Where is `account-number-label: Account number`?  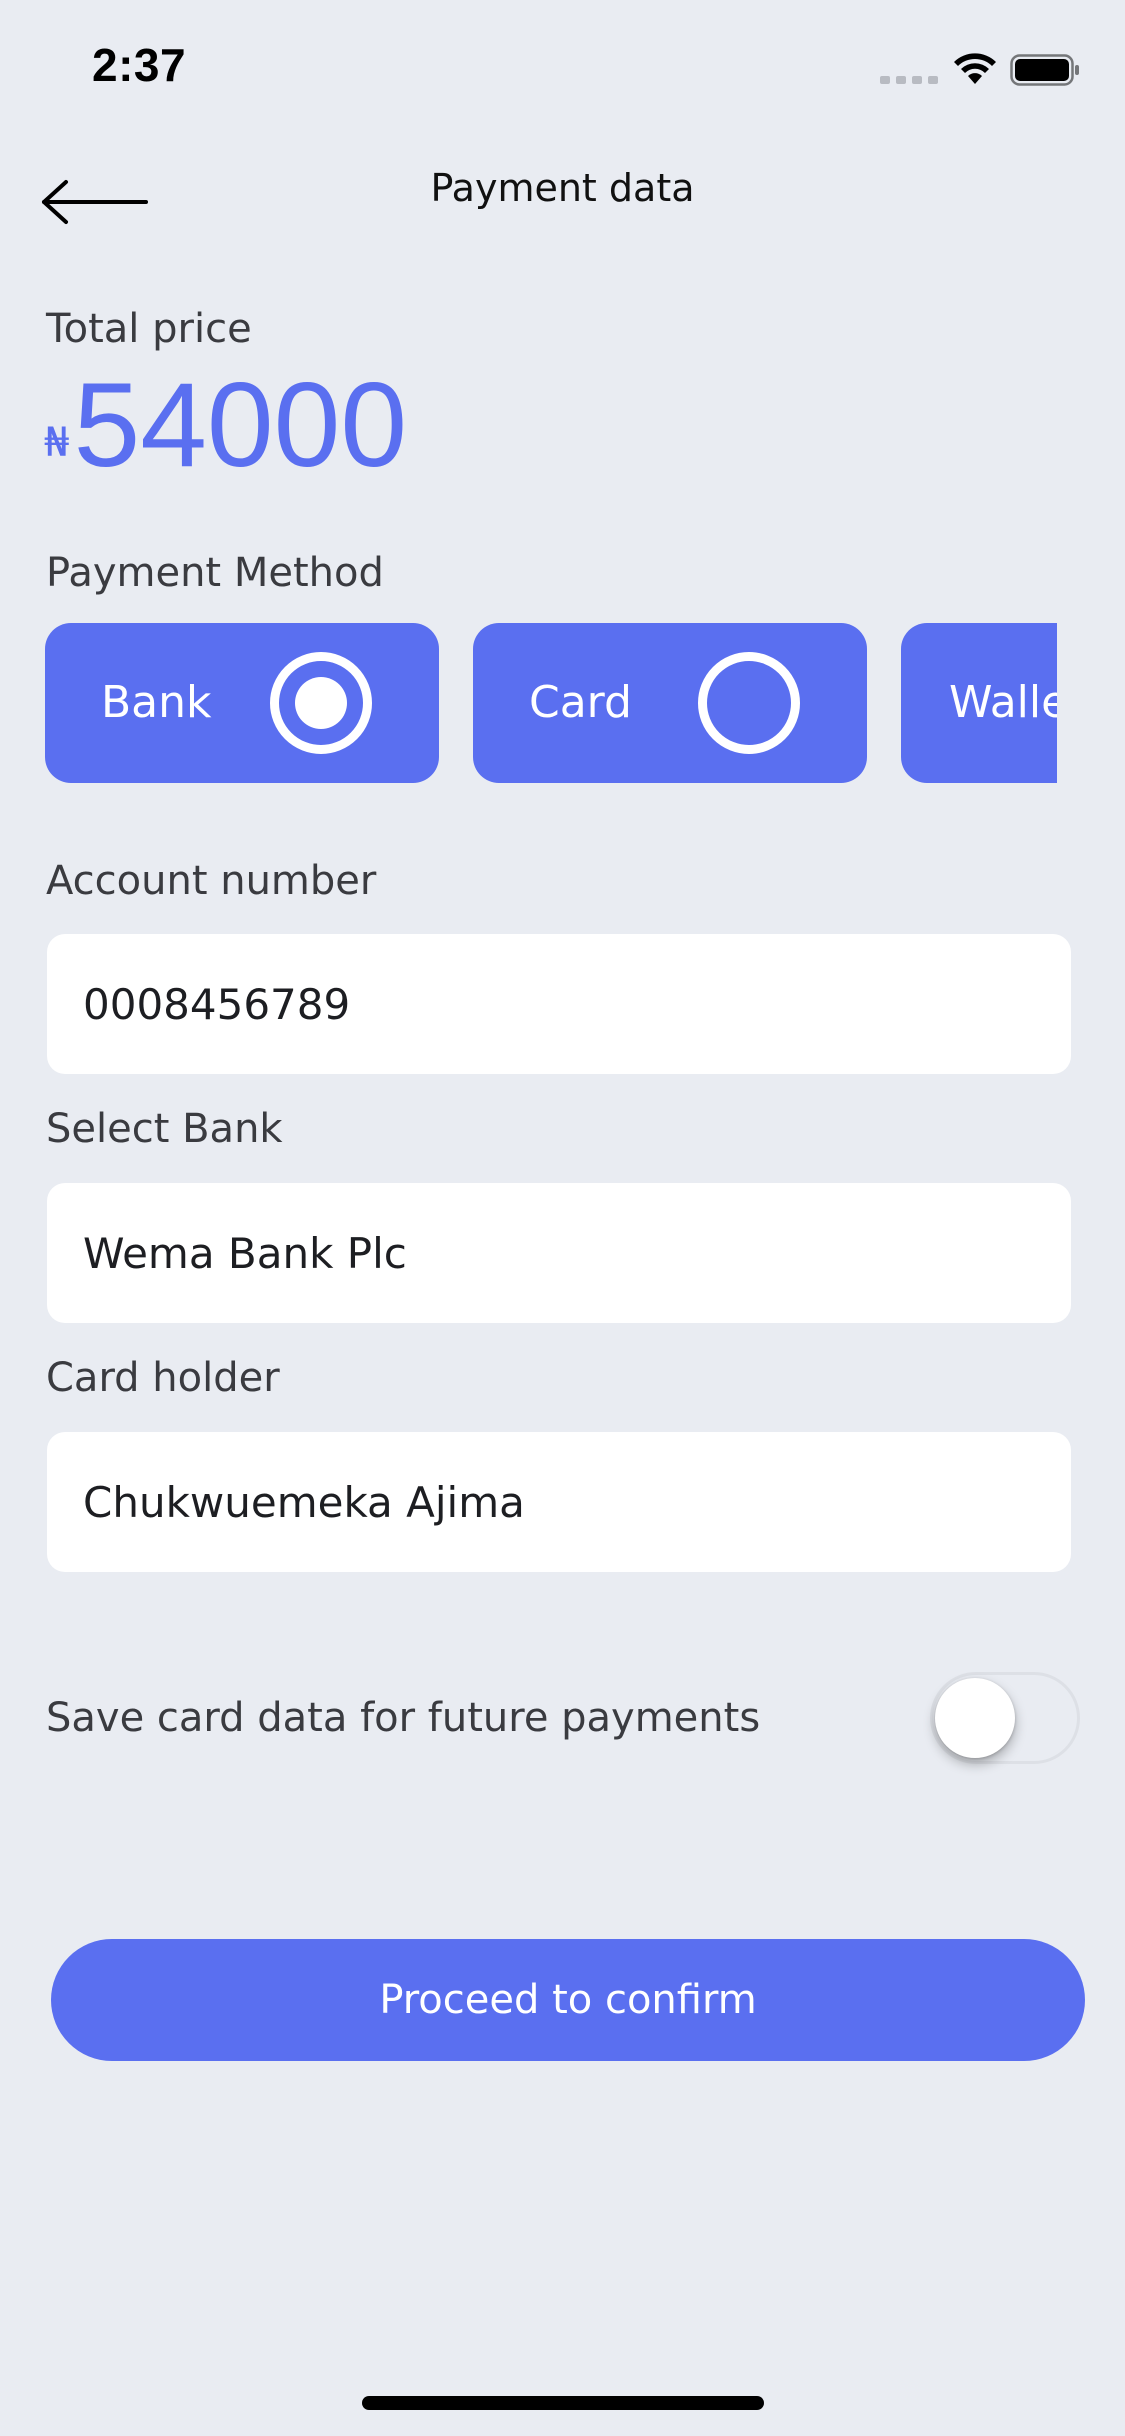 account-number-label: Account number is located at coordinates (211, 881).